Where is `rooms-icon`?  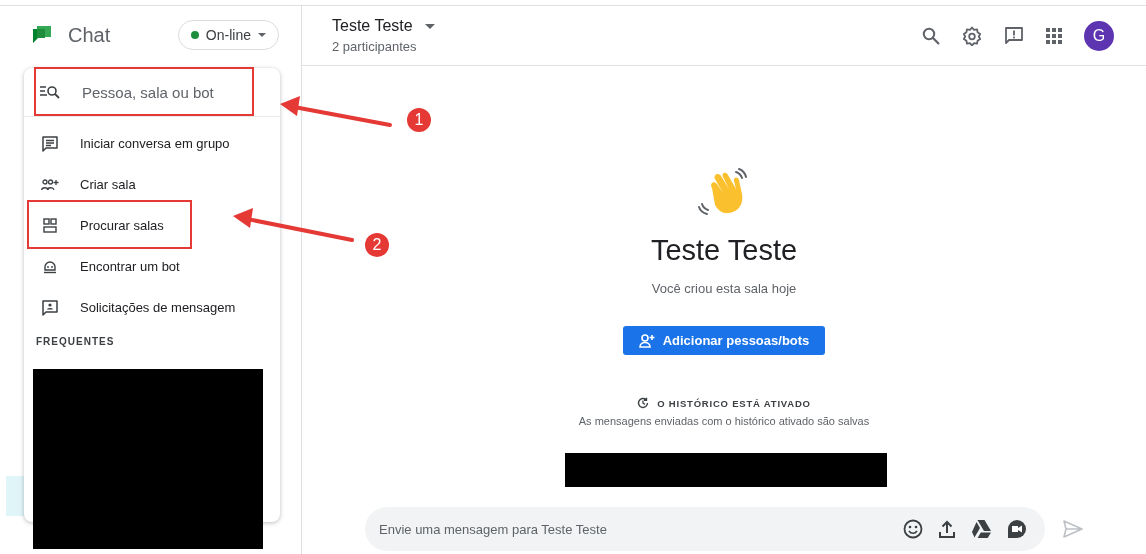 rooms-icon is located at coordinates (50, 225).